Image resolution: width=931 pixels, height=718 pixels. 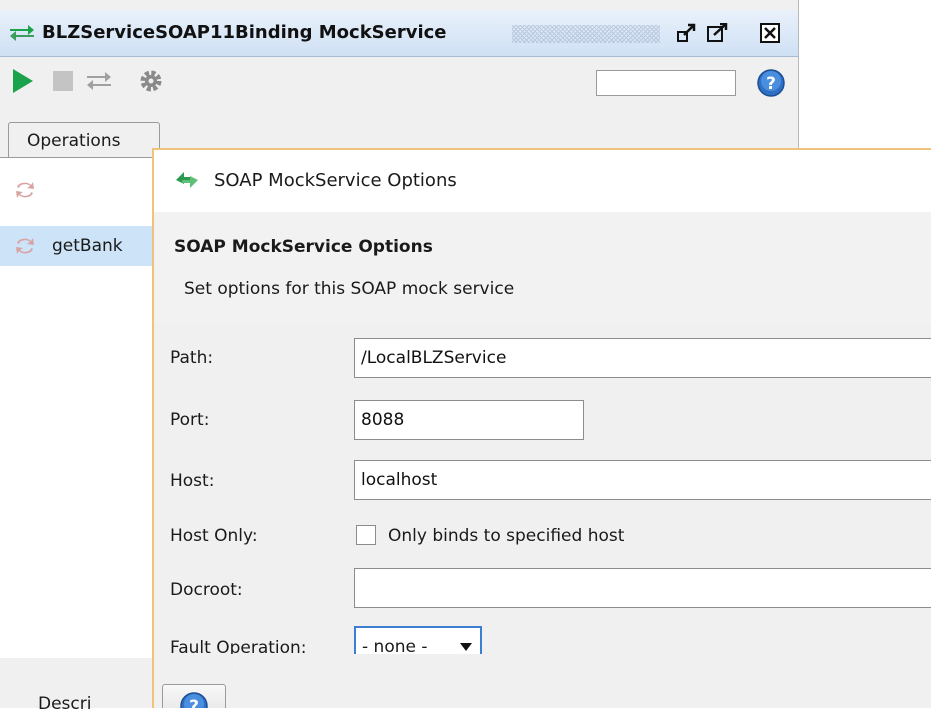 What do you see at coordinates (99, 81) in the screenshot?
I see `swap-icon` at bounding box center [99, 81].